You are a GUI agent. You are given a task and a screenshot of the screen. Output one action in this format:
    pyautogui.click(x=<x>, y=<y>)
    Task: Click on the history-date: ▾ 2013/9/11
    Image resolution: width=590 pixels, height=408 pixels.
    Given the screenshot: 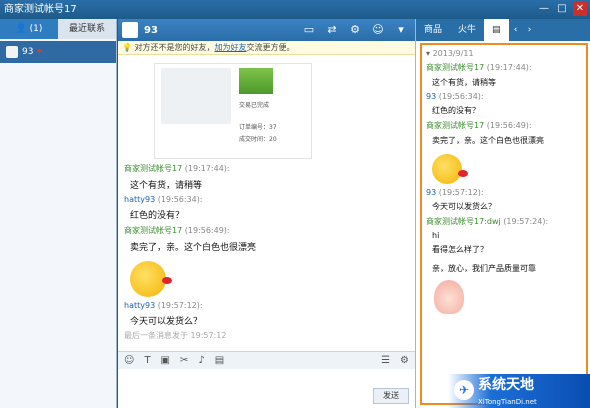 What is the action you would take?
    pyautogui.click(x=450, y=53)
    